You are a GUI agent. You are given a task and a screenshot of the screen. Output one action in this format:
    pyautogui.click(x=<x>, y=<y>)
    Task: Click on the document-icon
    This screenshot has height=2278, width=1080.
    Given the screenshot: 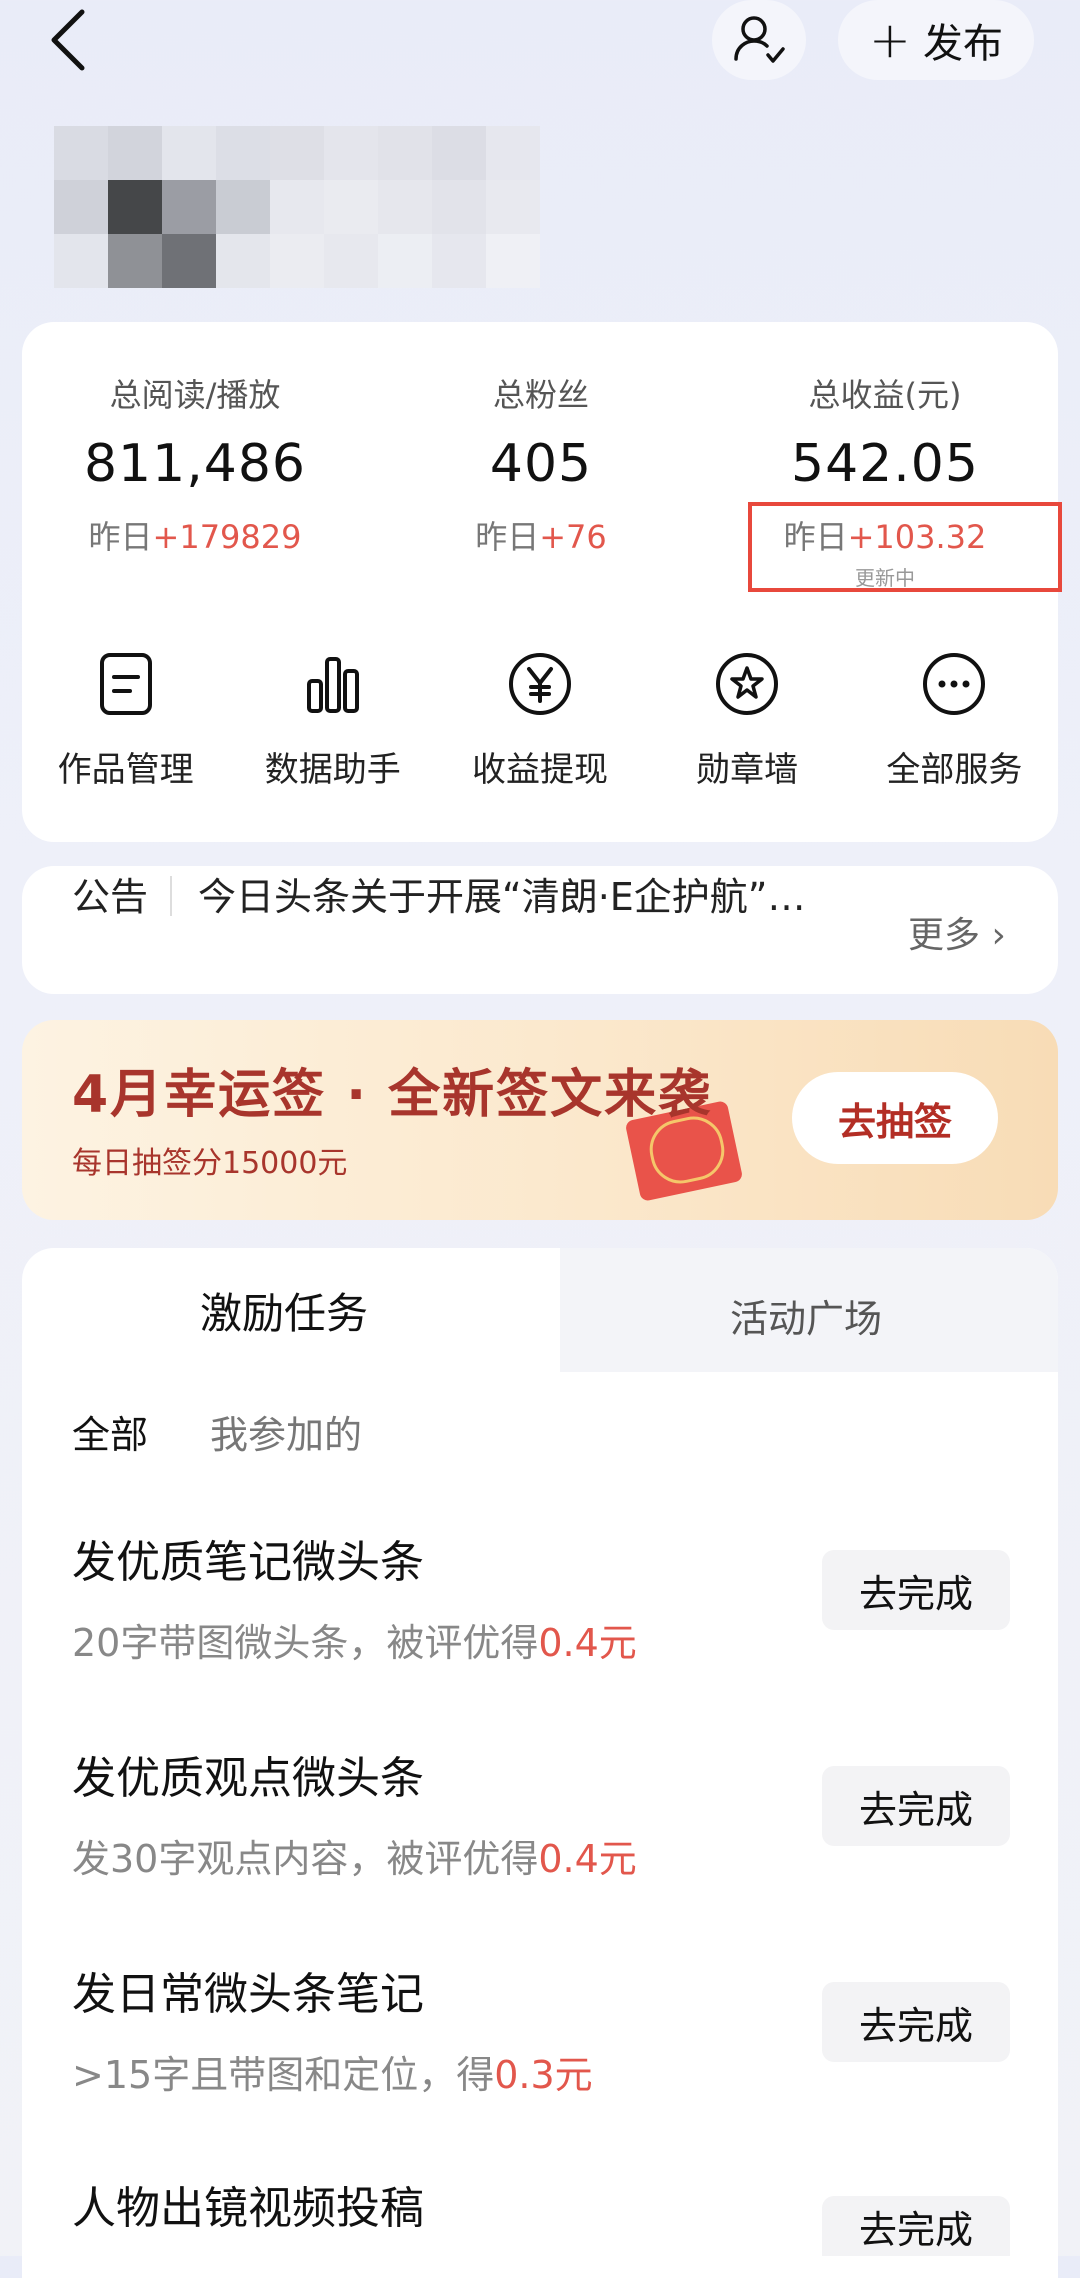 What is the action you would take?
    pyautogui.click(x=126, y=684)
    